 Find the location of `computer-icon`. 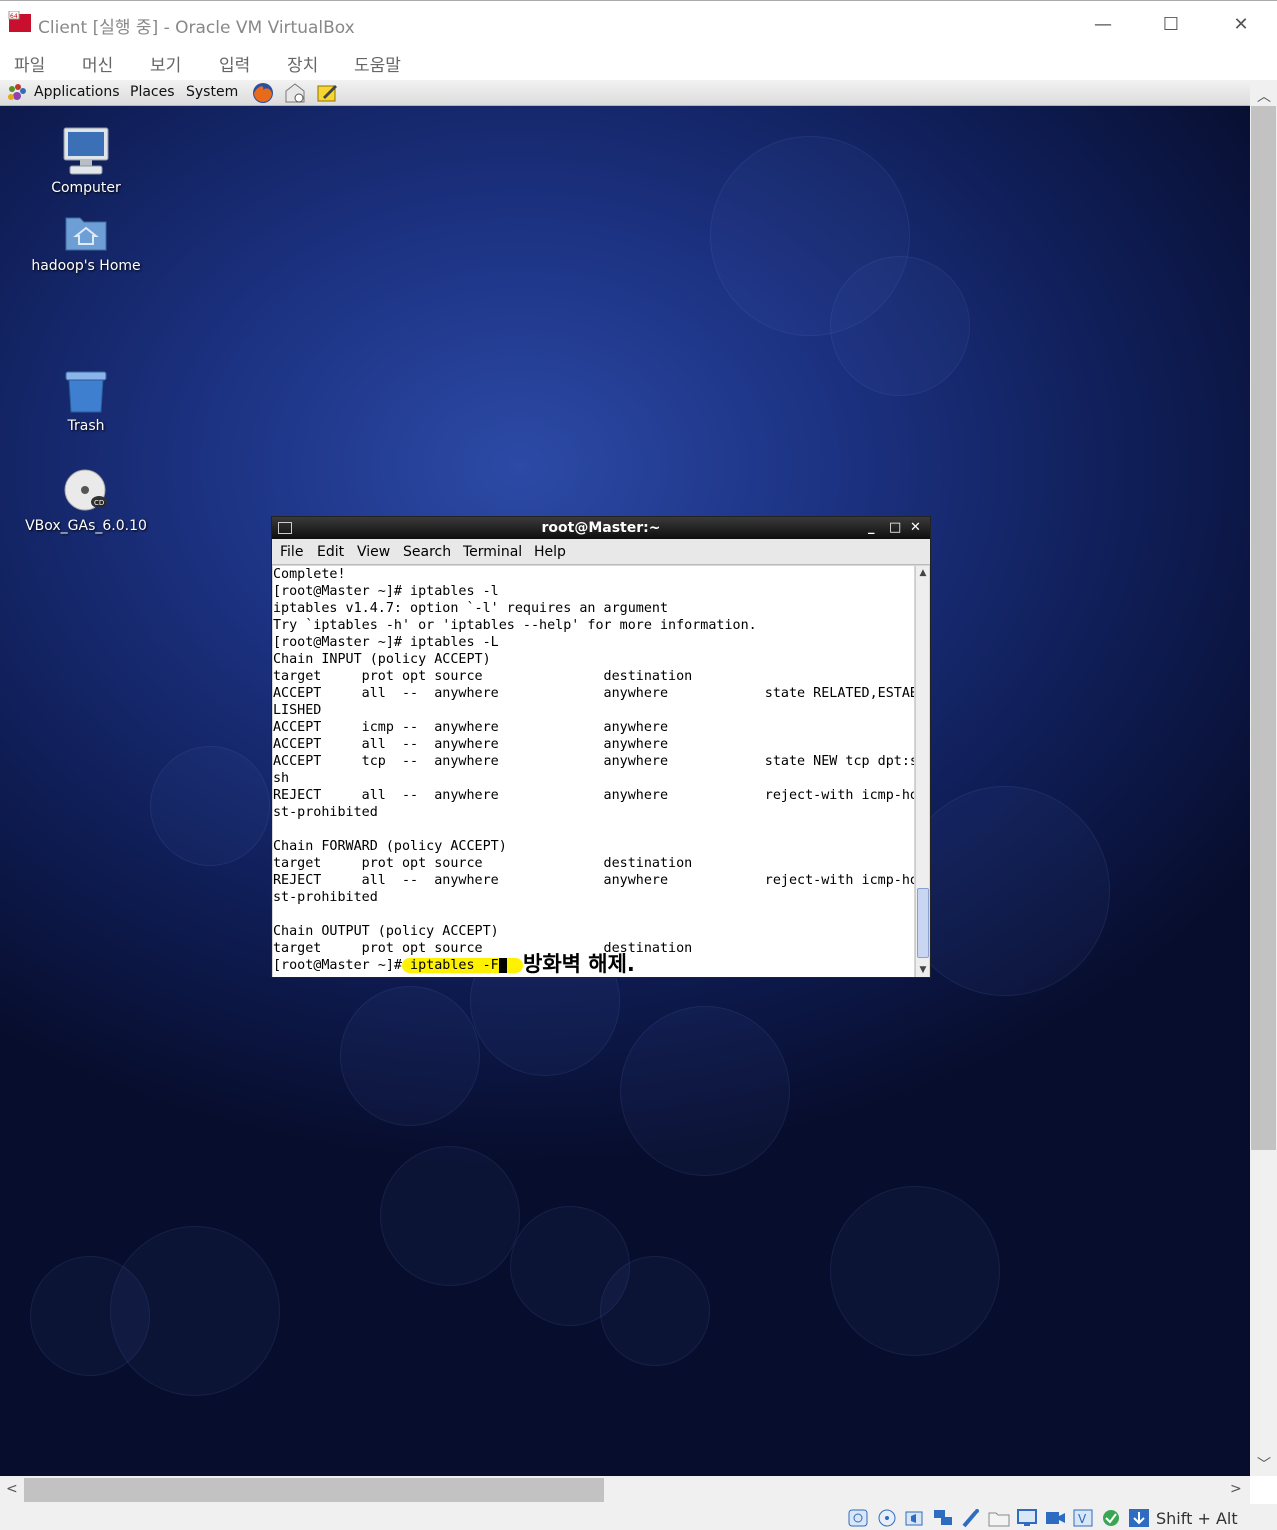

computer-icon is located at coordinates (86, 151).